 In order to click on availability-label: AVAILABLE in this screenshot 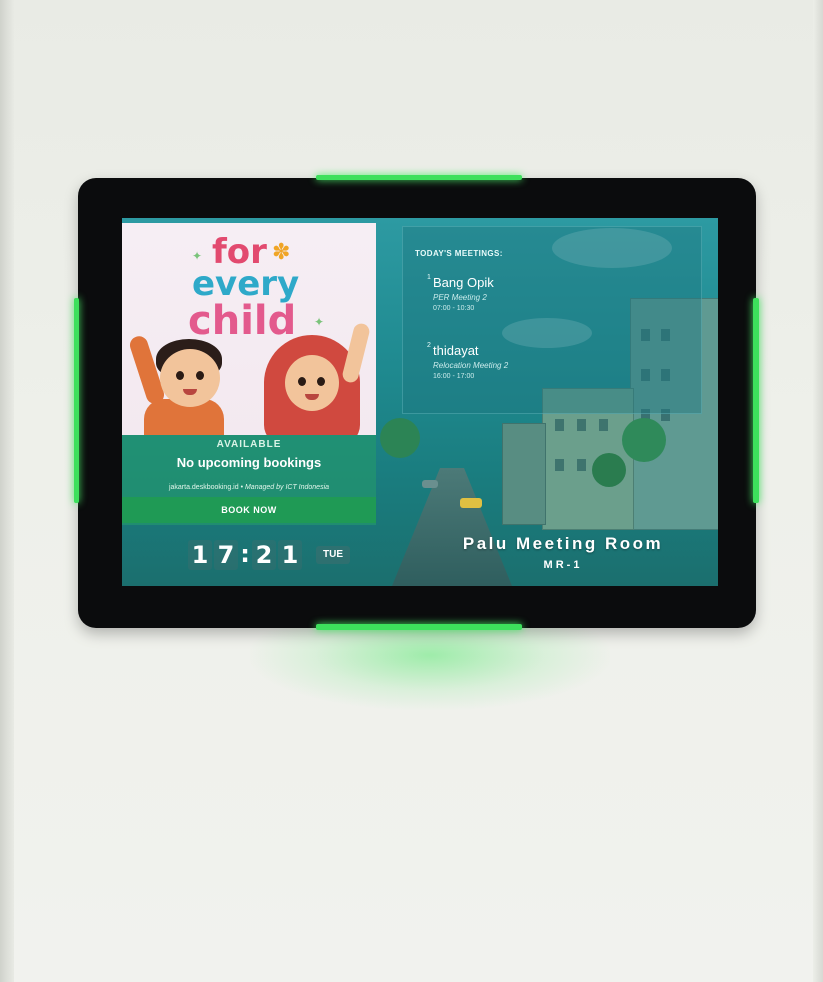, I will do `click(249, 444)`.